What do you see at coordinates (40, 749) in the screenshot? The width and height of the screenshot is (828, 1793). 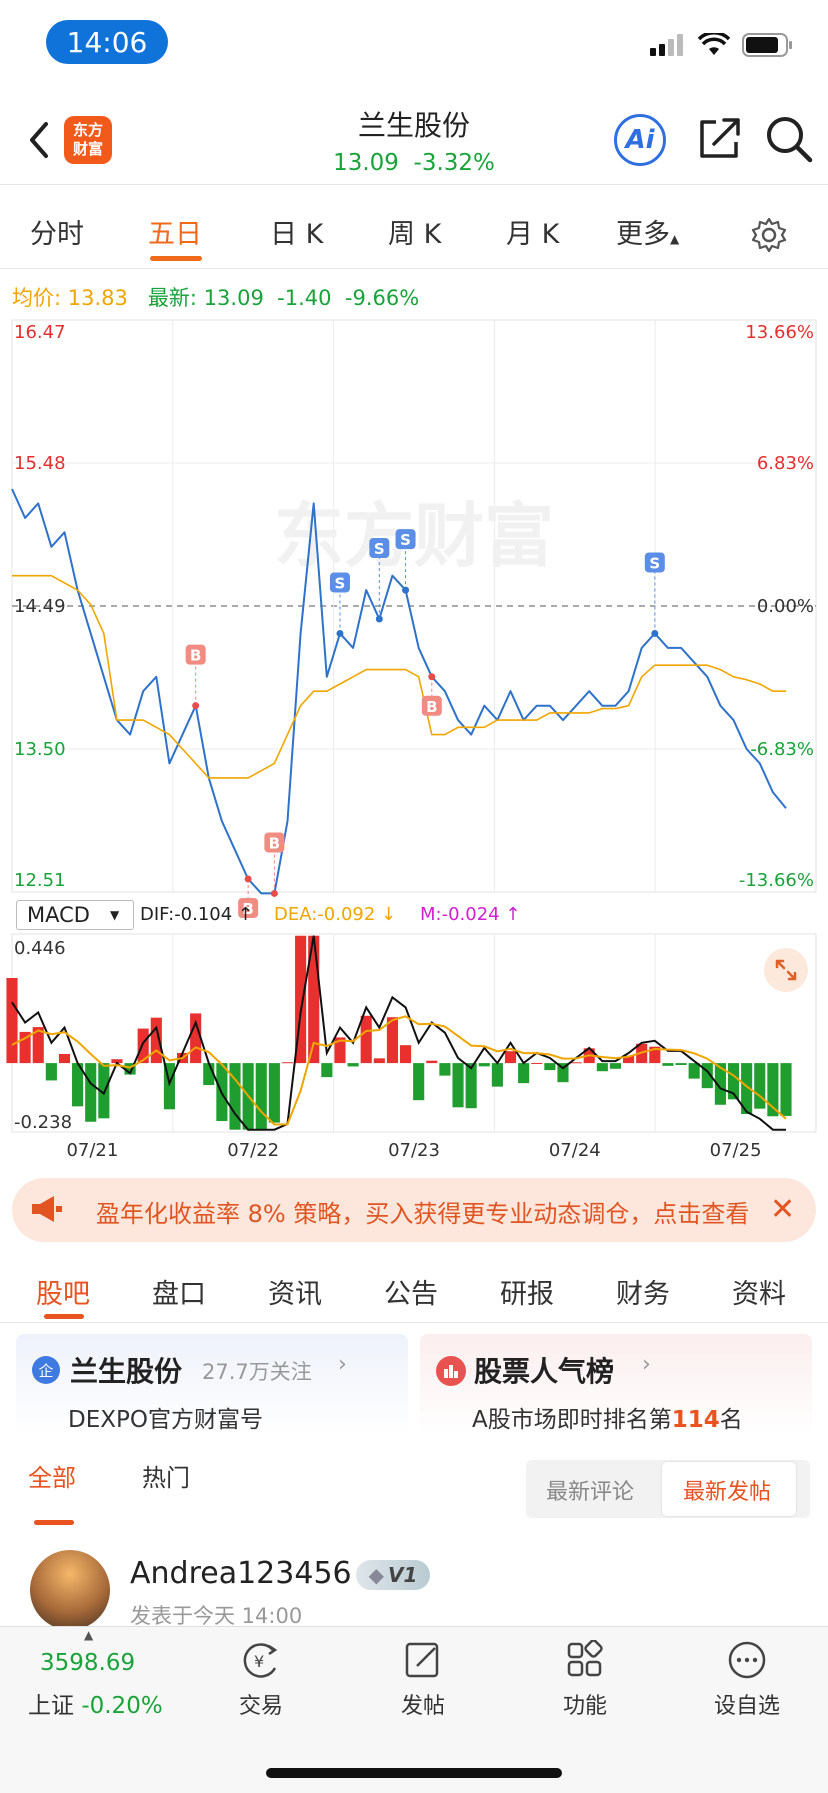 I see `price-tick-label: 13.50` at bounding box center [40, 749].